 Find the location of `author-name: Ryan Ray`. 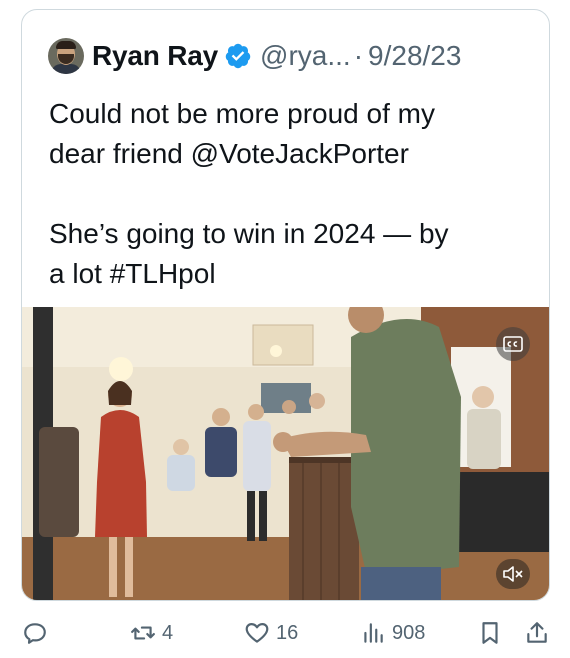

author-name: Ryan Ray is located at coordinates (155, 56).